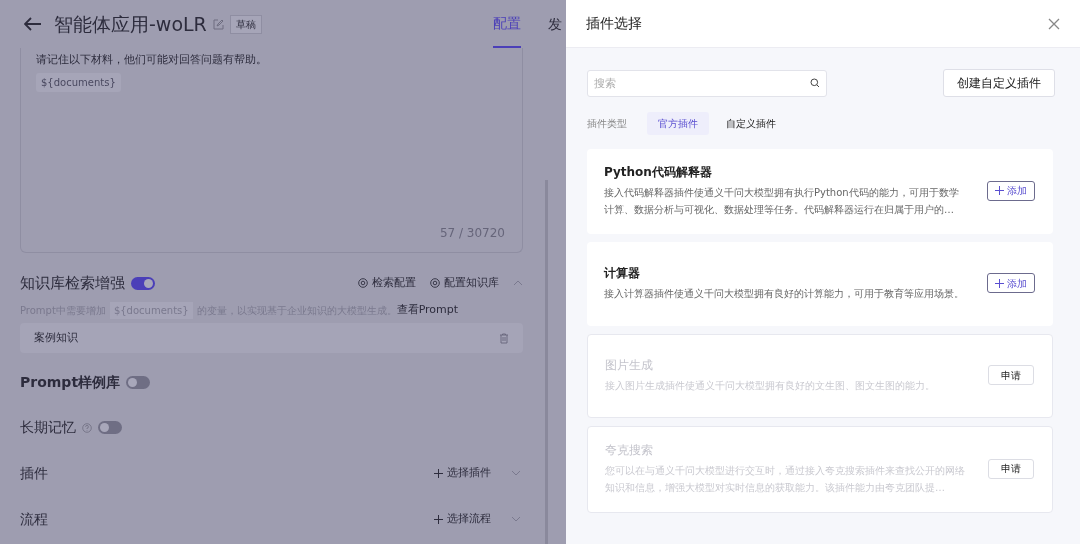 The width and height of the screenshot is (1080, 544). I want to click on variable-tag: ${documents}, so click(78, 82).